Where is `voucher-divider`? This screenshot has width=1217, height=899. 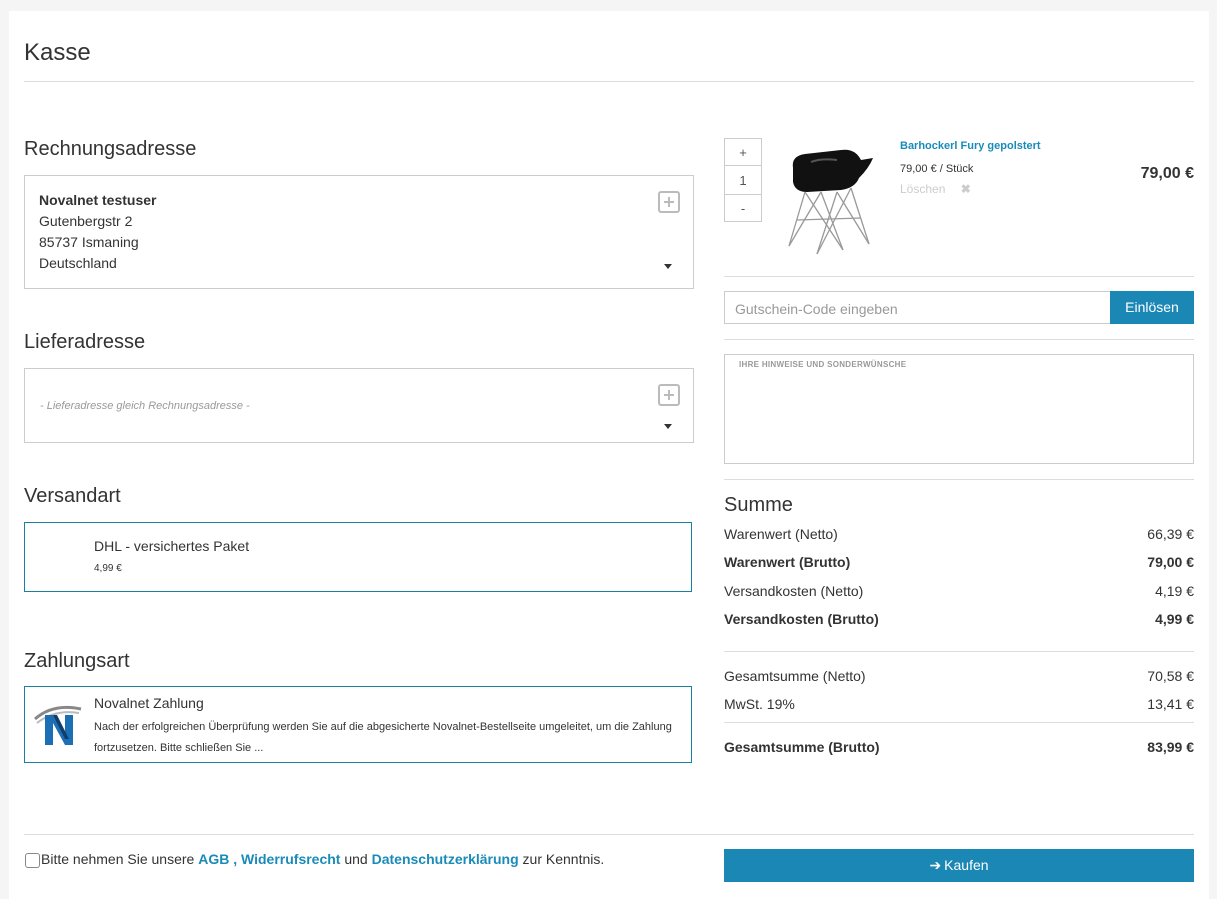 voucher-divider is located at coordinates (959, 339).